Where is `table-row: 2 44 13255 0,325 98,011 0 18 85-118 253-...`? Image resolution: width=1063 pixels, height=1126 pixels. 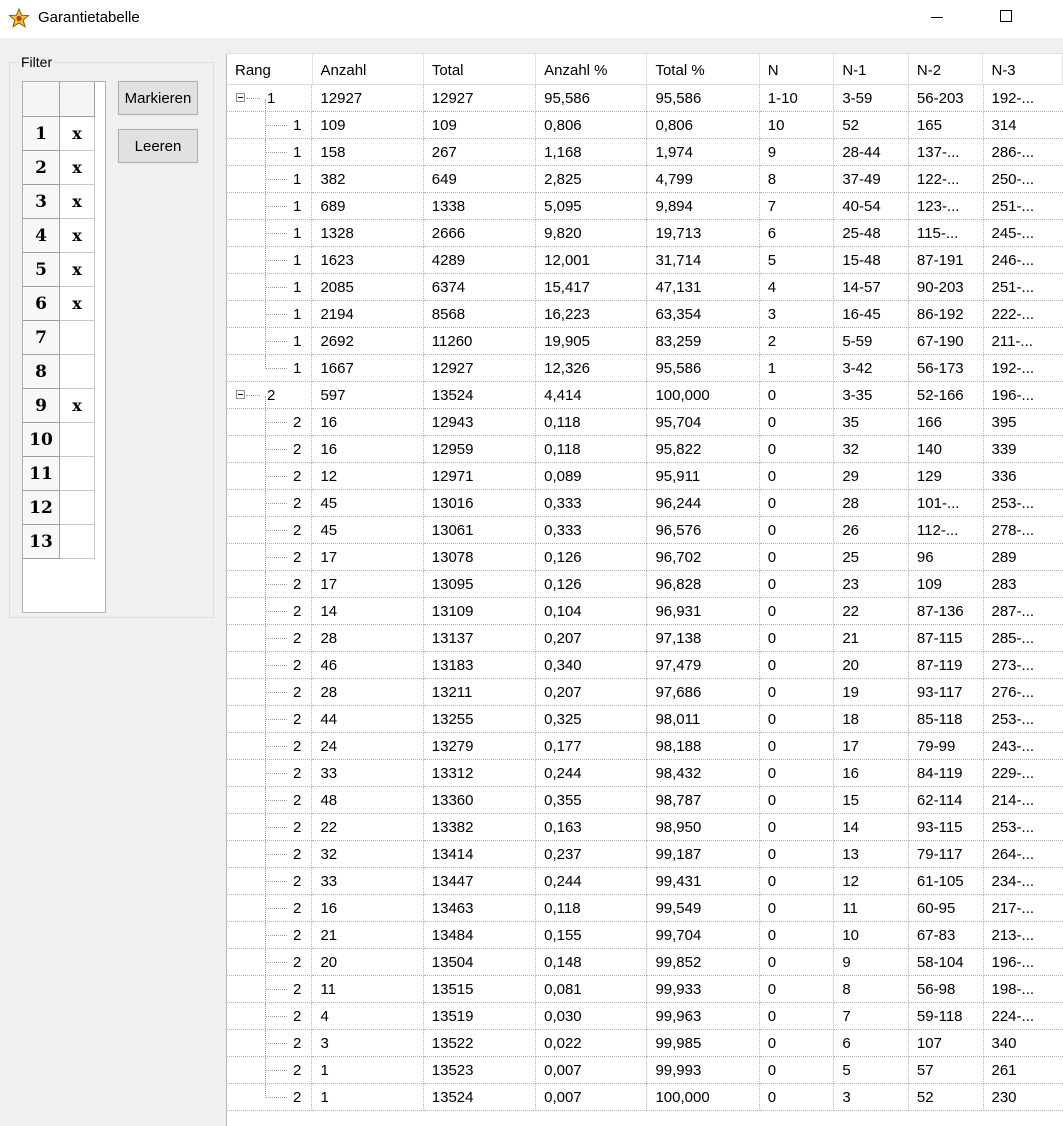
table-row: 2 44 13255 0,325 98,011 0 18 85-118 253-... is located at coordinates (645, 719).